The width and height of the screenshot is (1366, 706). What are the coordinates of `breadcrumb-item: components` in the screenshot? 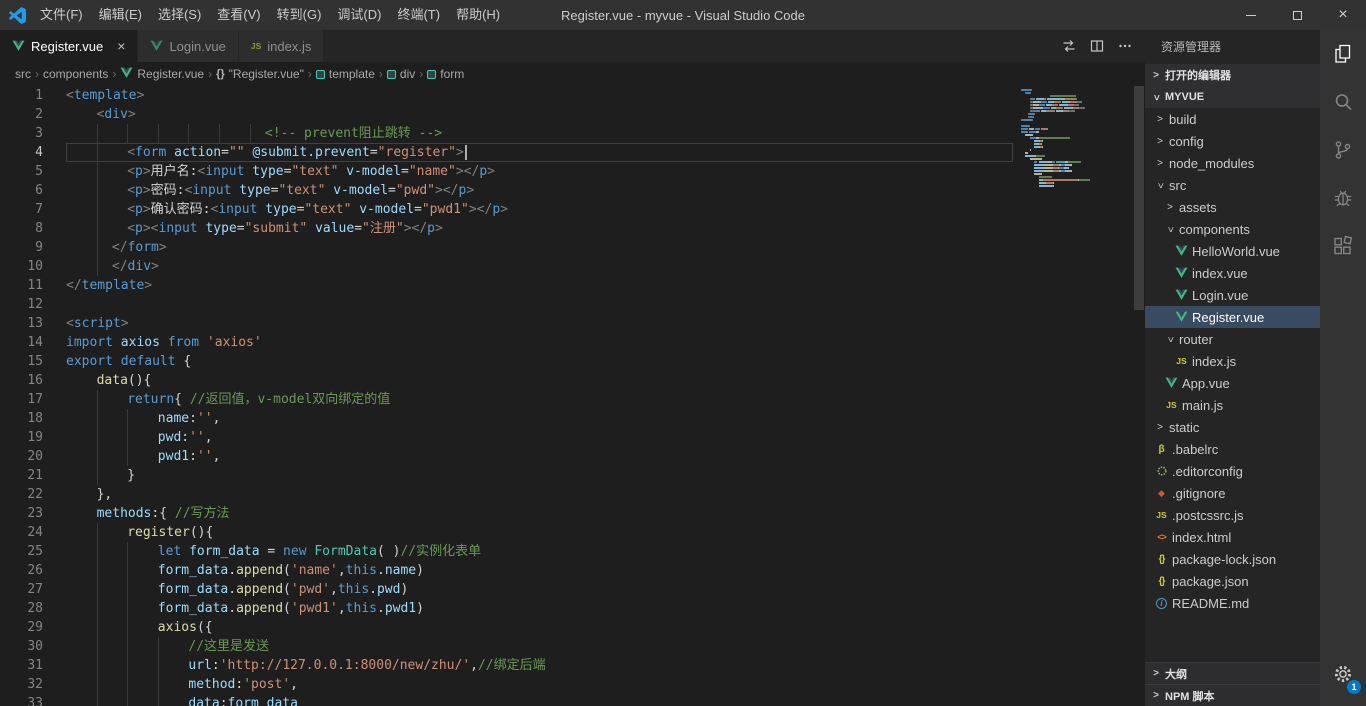 It's located at (75, 74).